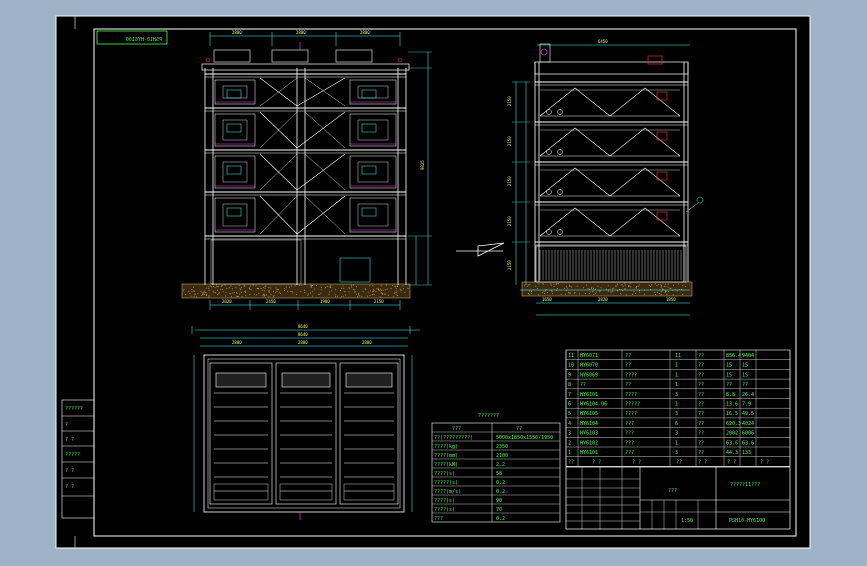  I want to click on side-base-dim: 2820, so click(603, 299).